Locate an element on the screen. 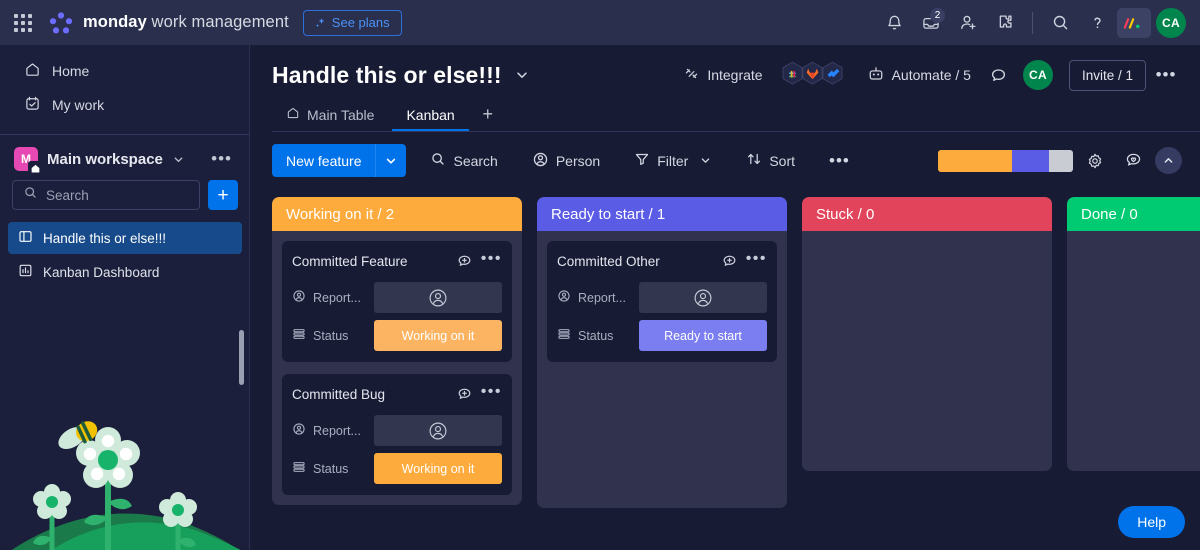 The height and width of the screenshot is (550, 1200). toolbar-more-options-icon: ••• is located at coordinates (839, 160).